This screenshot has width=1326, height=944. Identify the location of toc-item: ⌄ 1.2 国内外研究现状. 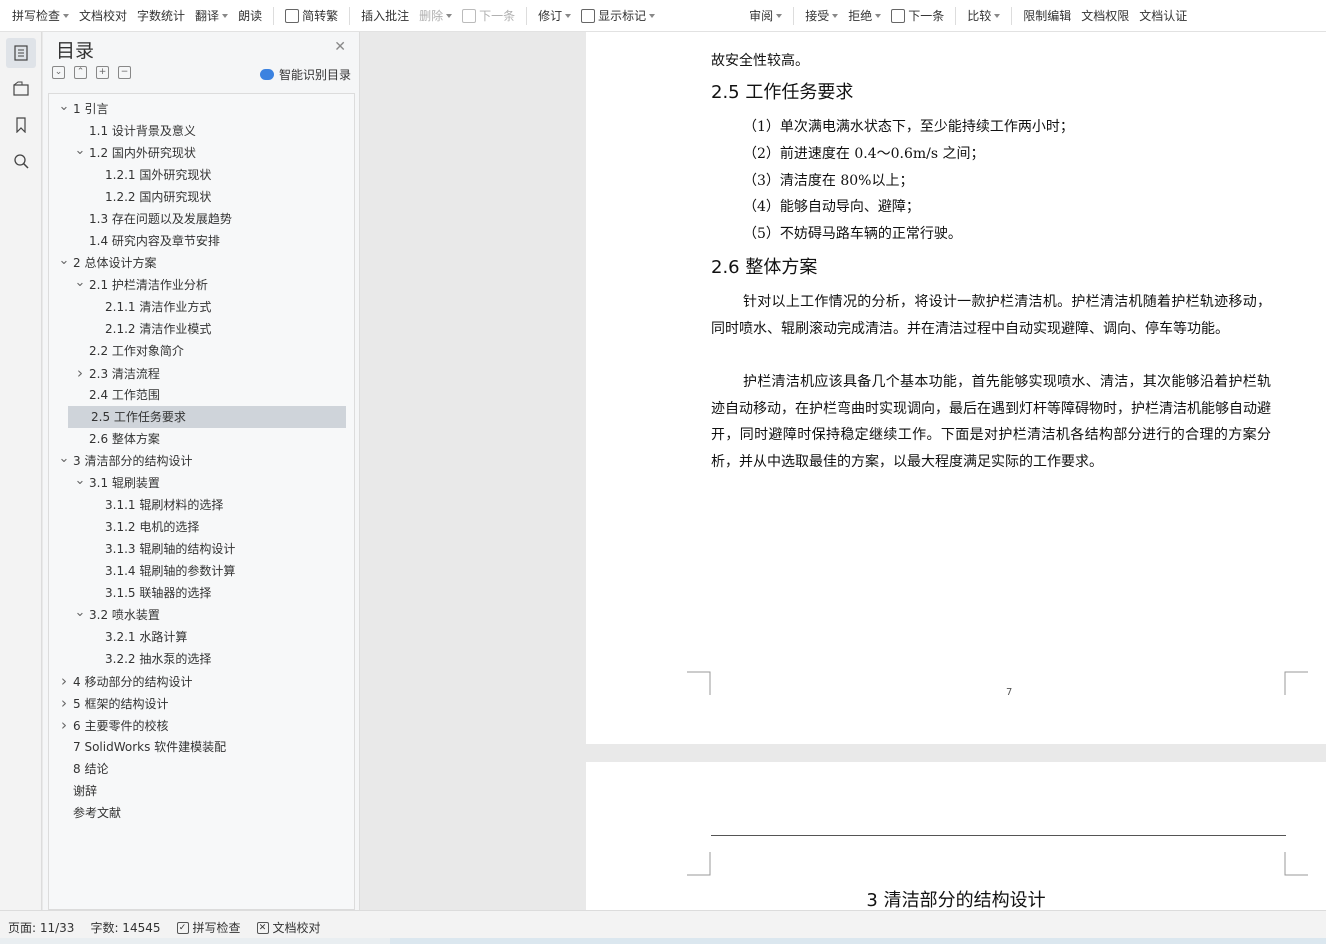
(134, 153).